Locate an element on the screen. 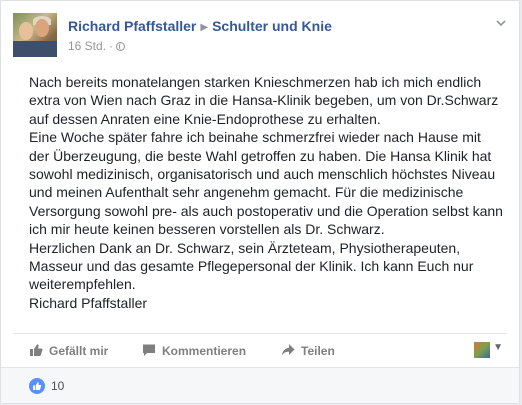 The width and height of the screenshot is (522, 405). comment-label: Kommentieren is located at coordinates (204, 351).